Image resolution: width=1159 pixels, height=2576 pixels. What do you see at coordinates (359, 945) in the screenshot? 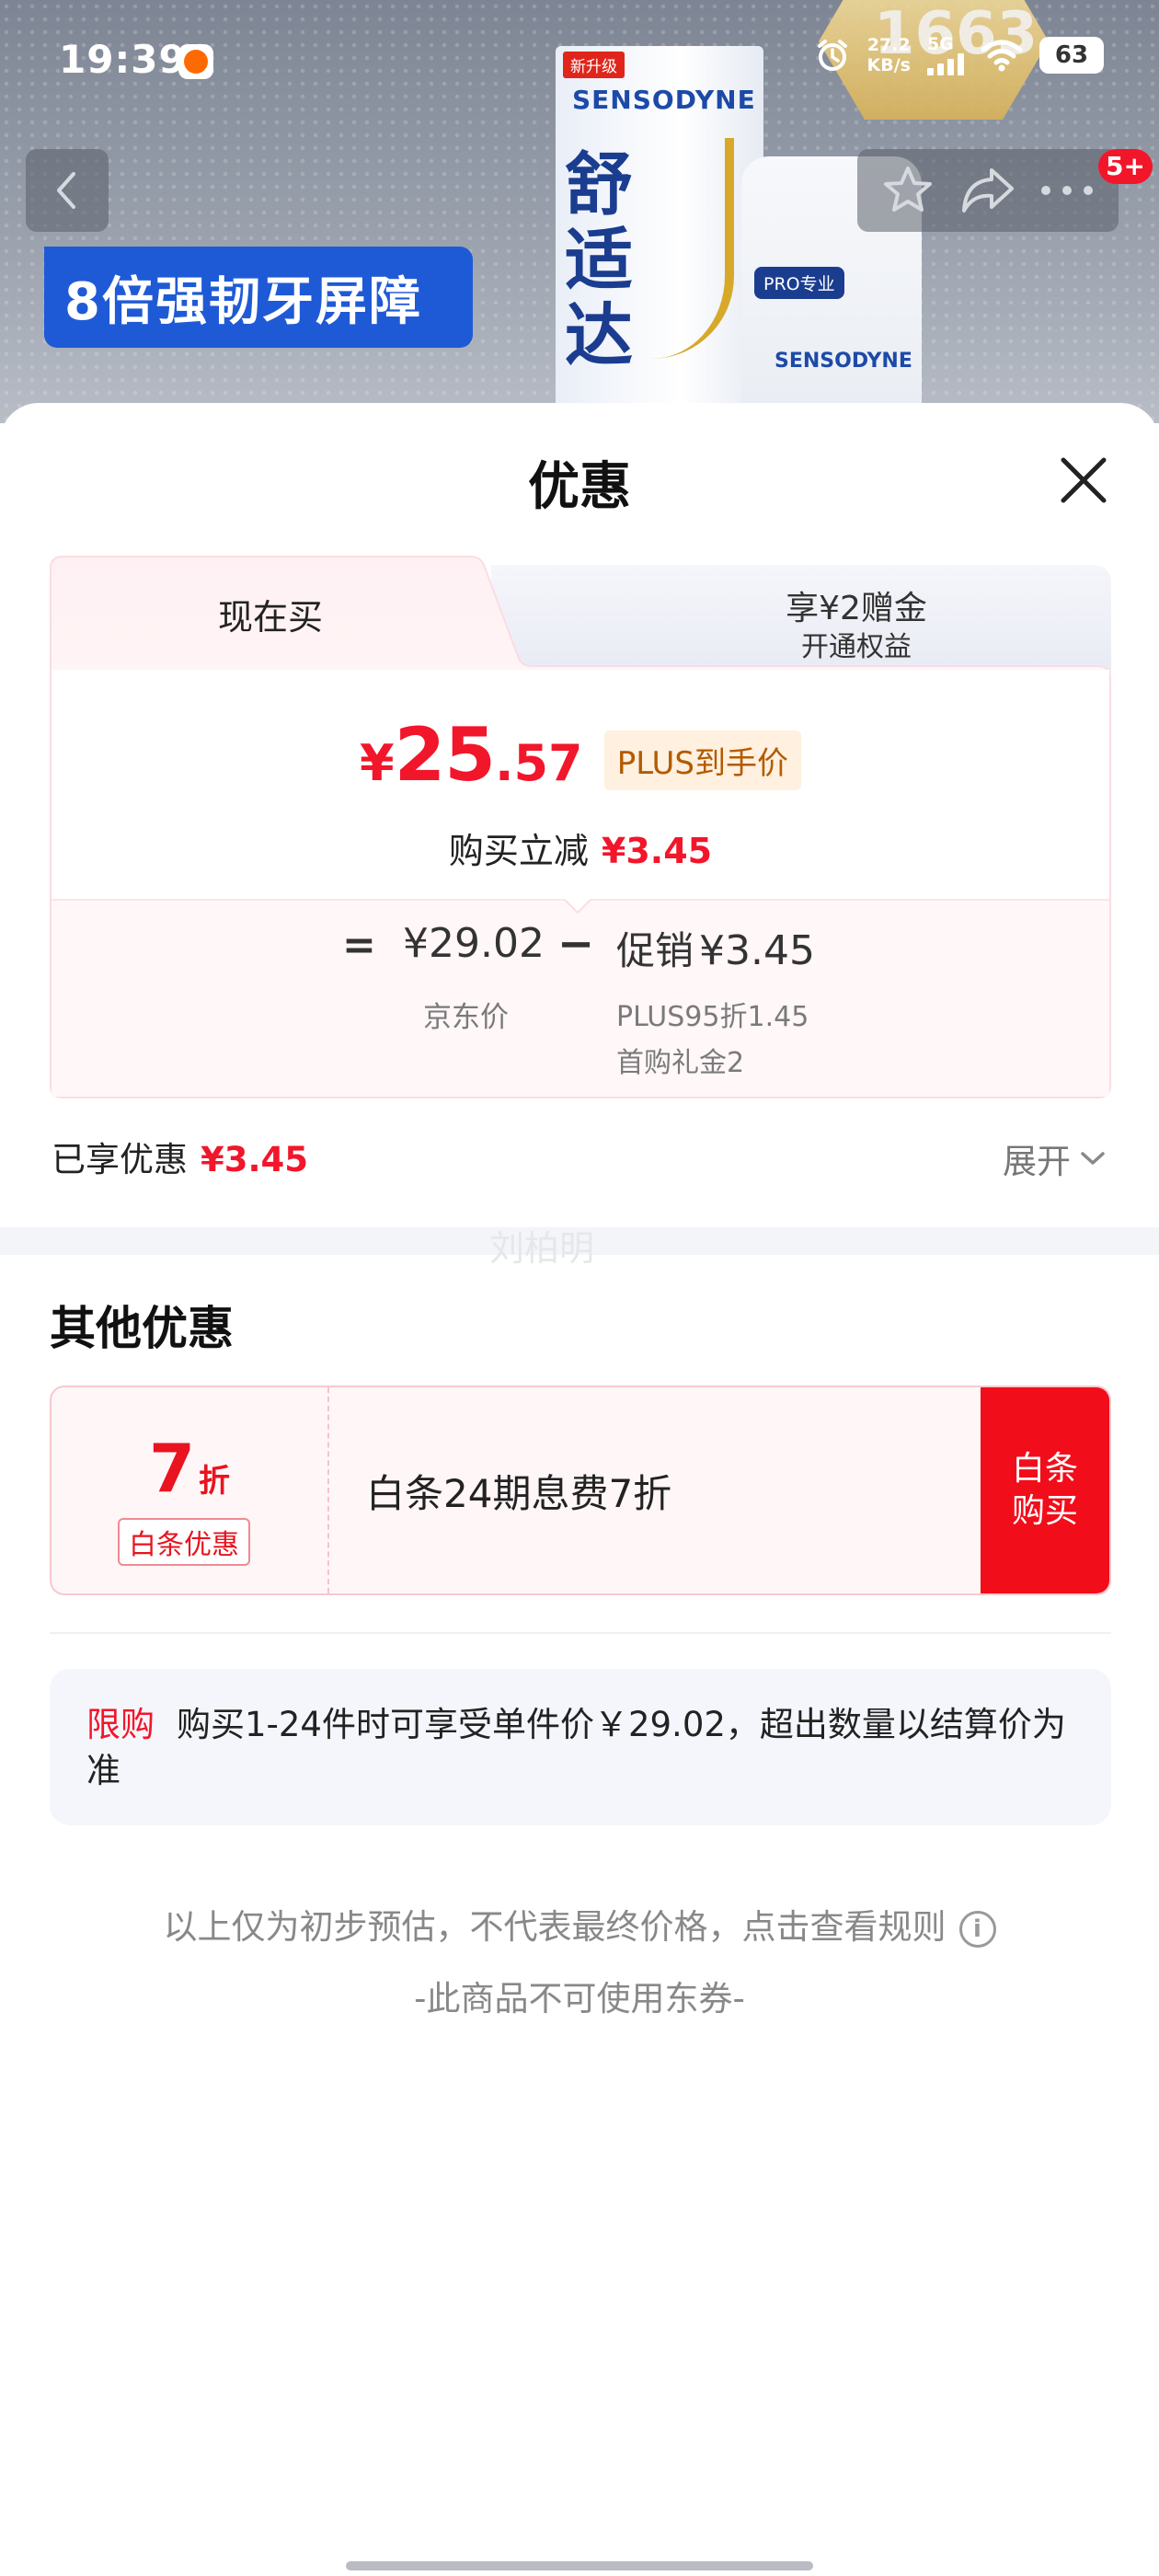
I see `formula-equals: =` at bounding box center [359, 945].